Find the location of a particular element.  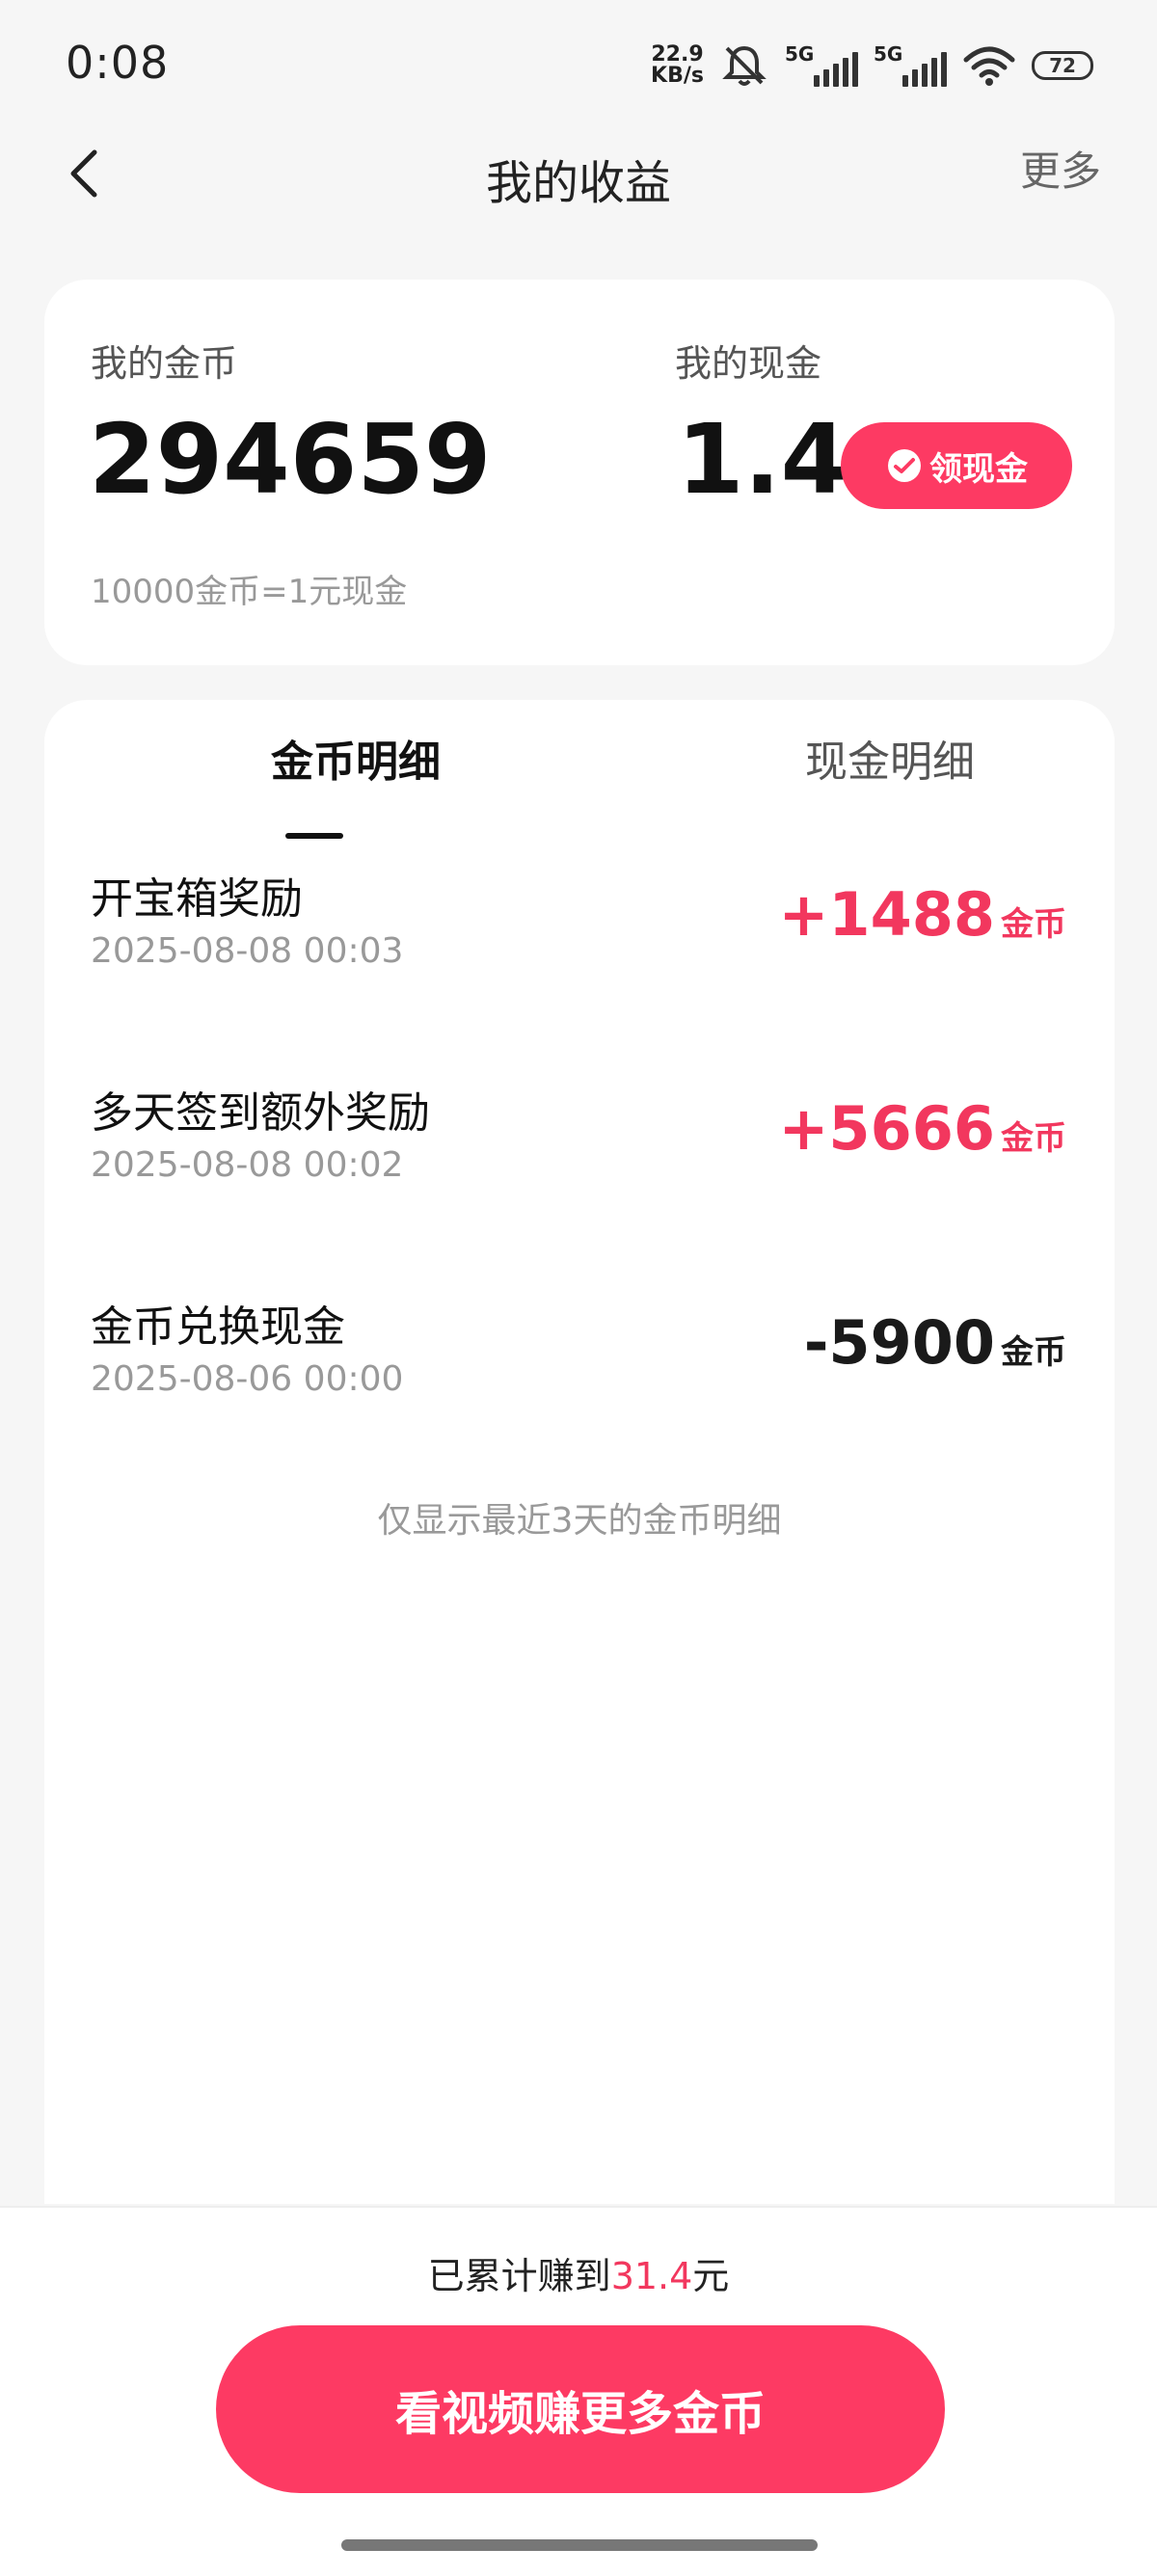

record-time: 2025-08-08 00:02 is located at coordinates (247, 1165).